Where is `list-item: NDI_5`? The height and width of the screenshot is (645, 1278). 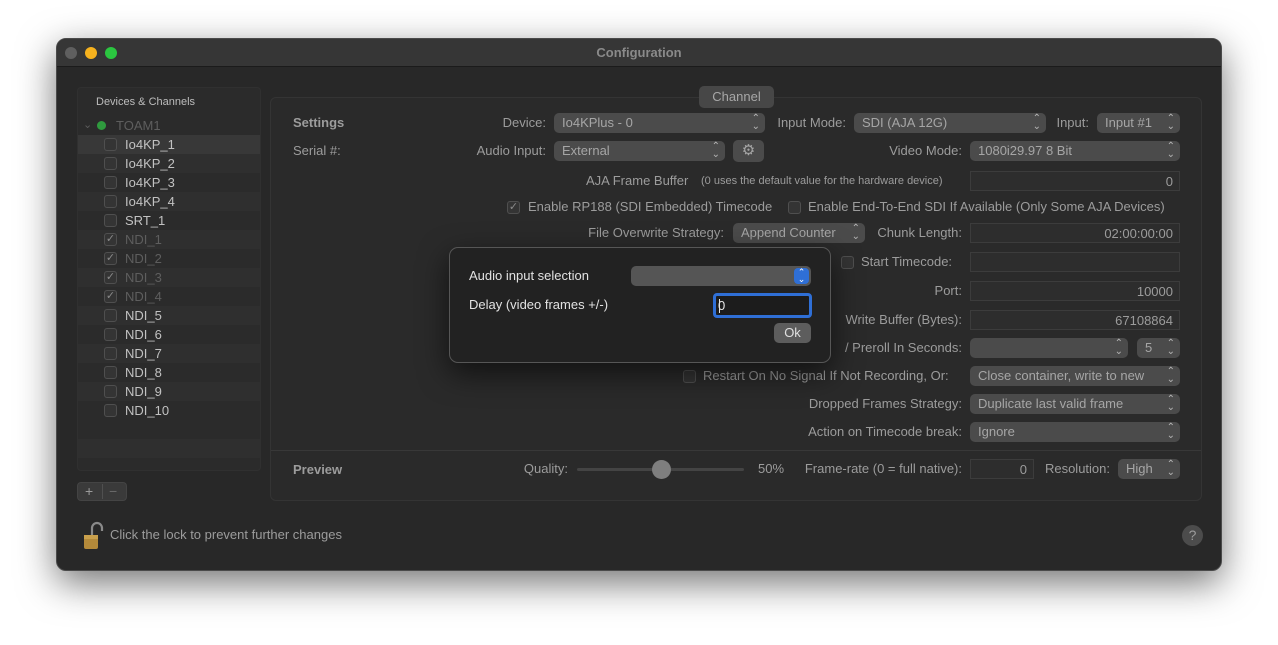
list-item: NDI_5 is located at coordinates (169, 315).